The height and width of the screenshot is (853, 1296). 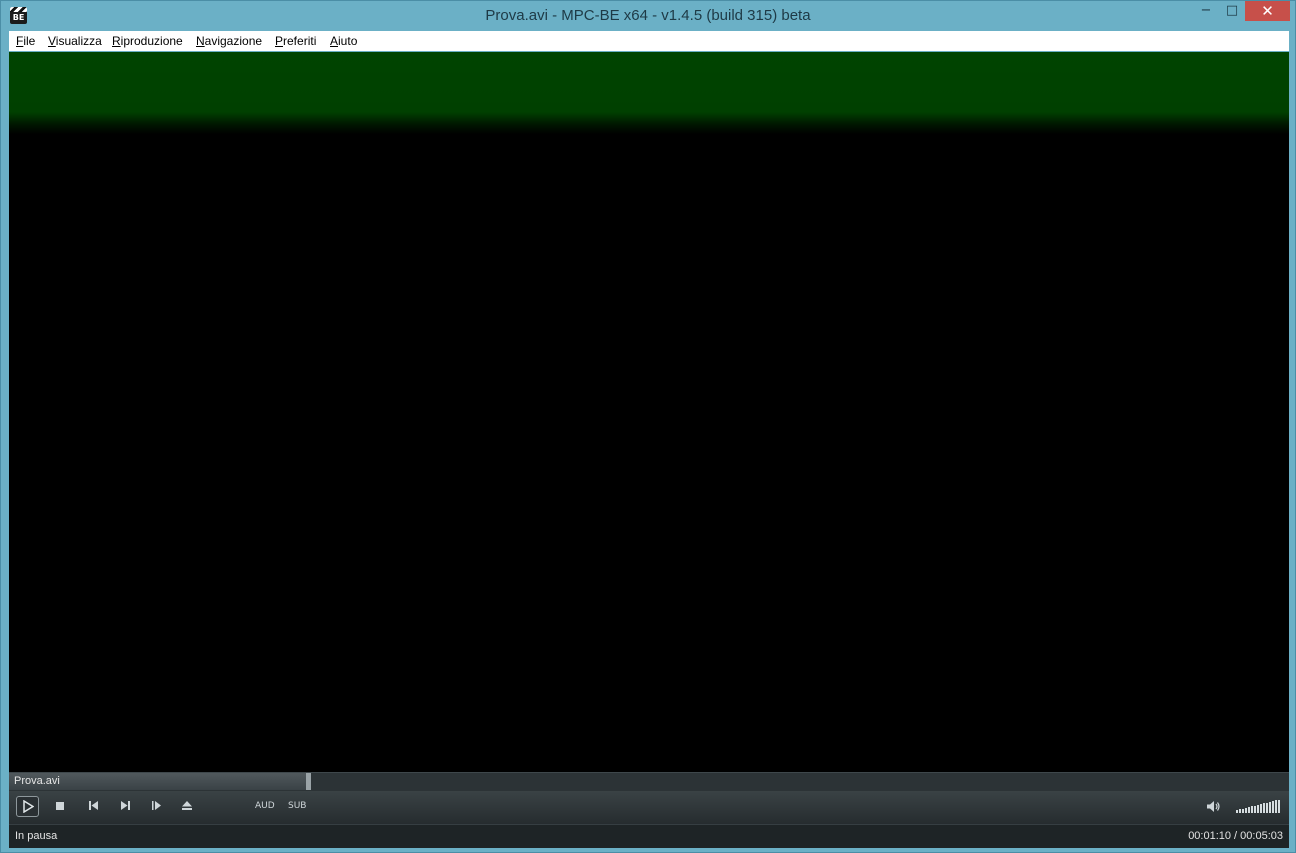 I want to click on maximize-button: □, so click(x=1232, y=11).